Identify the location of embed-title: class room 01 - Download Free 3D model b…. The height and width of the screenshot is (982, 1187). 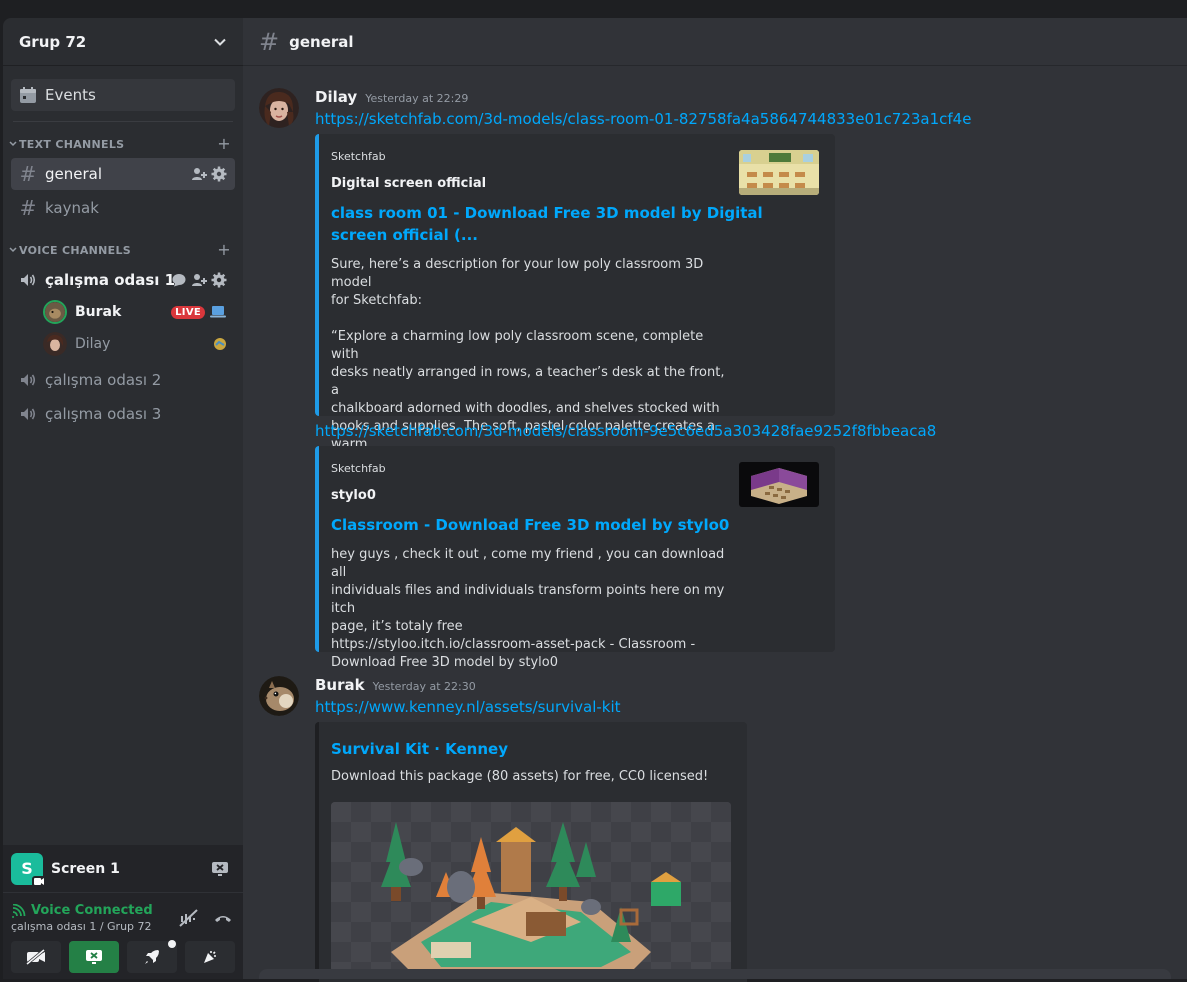
(547, 224).